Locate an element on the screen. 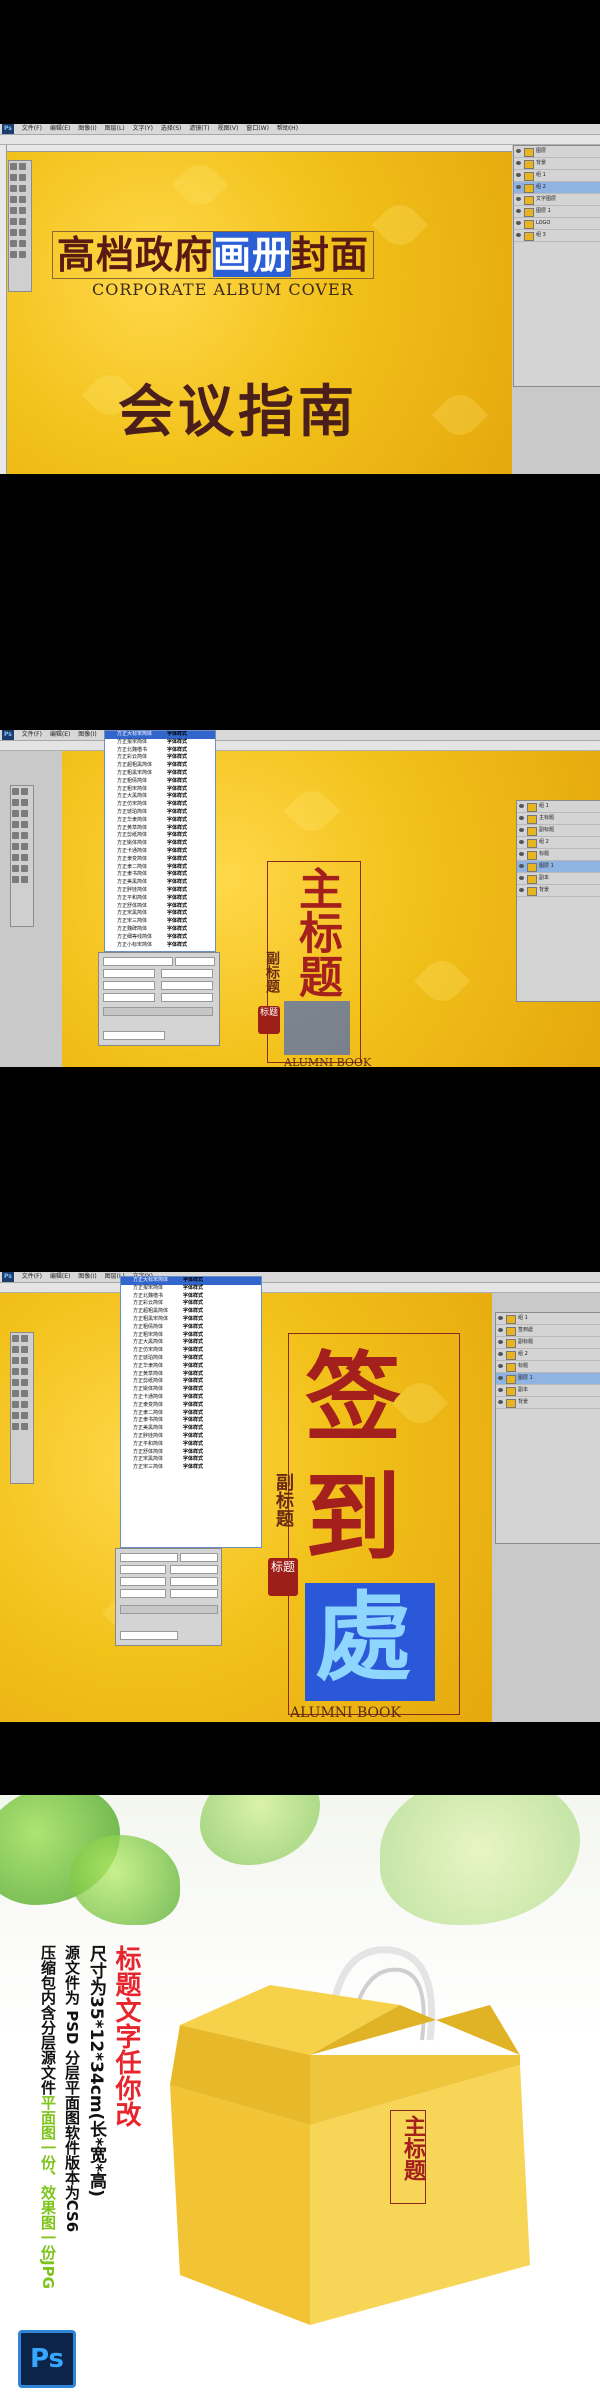  font-list-item: 方正华隶简体 字体样式 is located at coordinates (191, 1367).